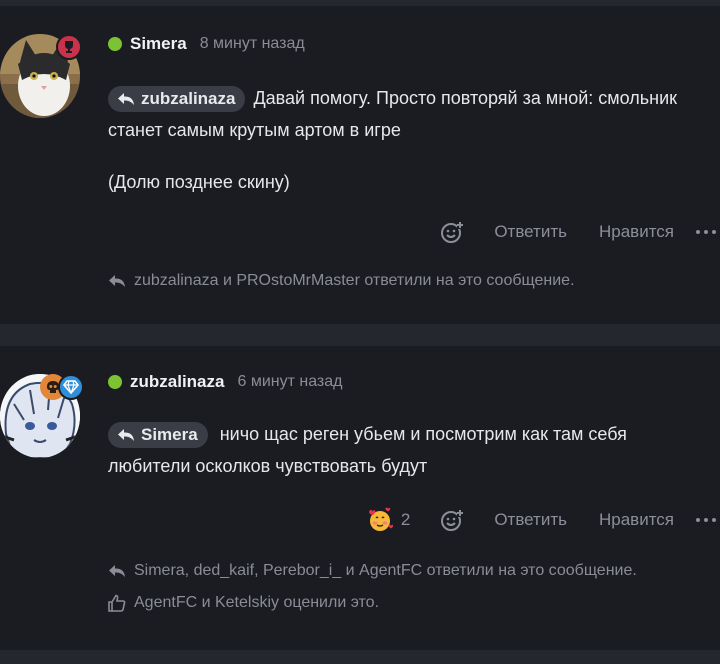  I want to click on trophy-badge, so click(69, 47).